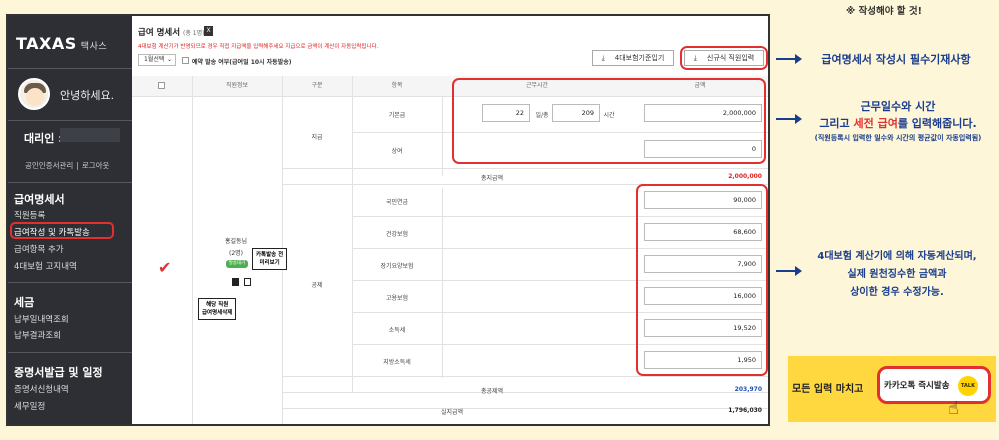  What do you see at coordinates (235, 282) in the screenshot?
I see `trash-icon` at bounding box center [235, 282].